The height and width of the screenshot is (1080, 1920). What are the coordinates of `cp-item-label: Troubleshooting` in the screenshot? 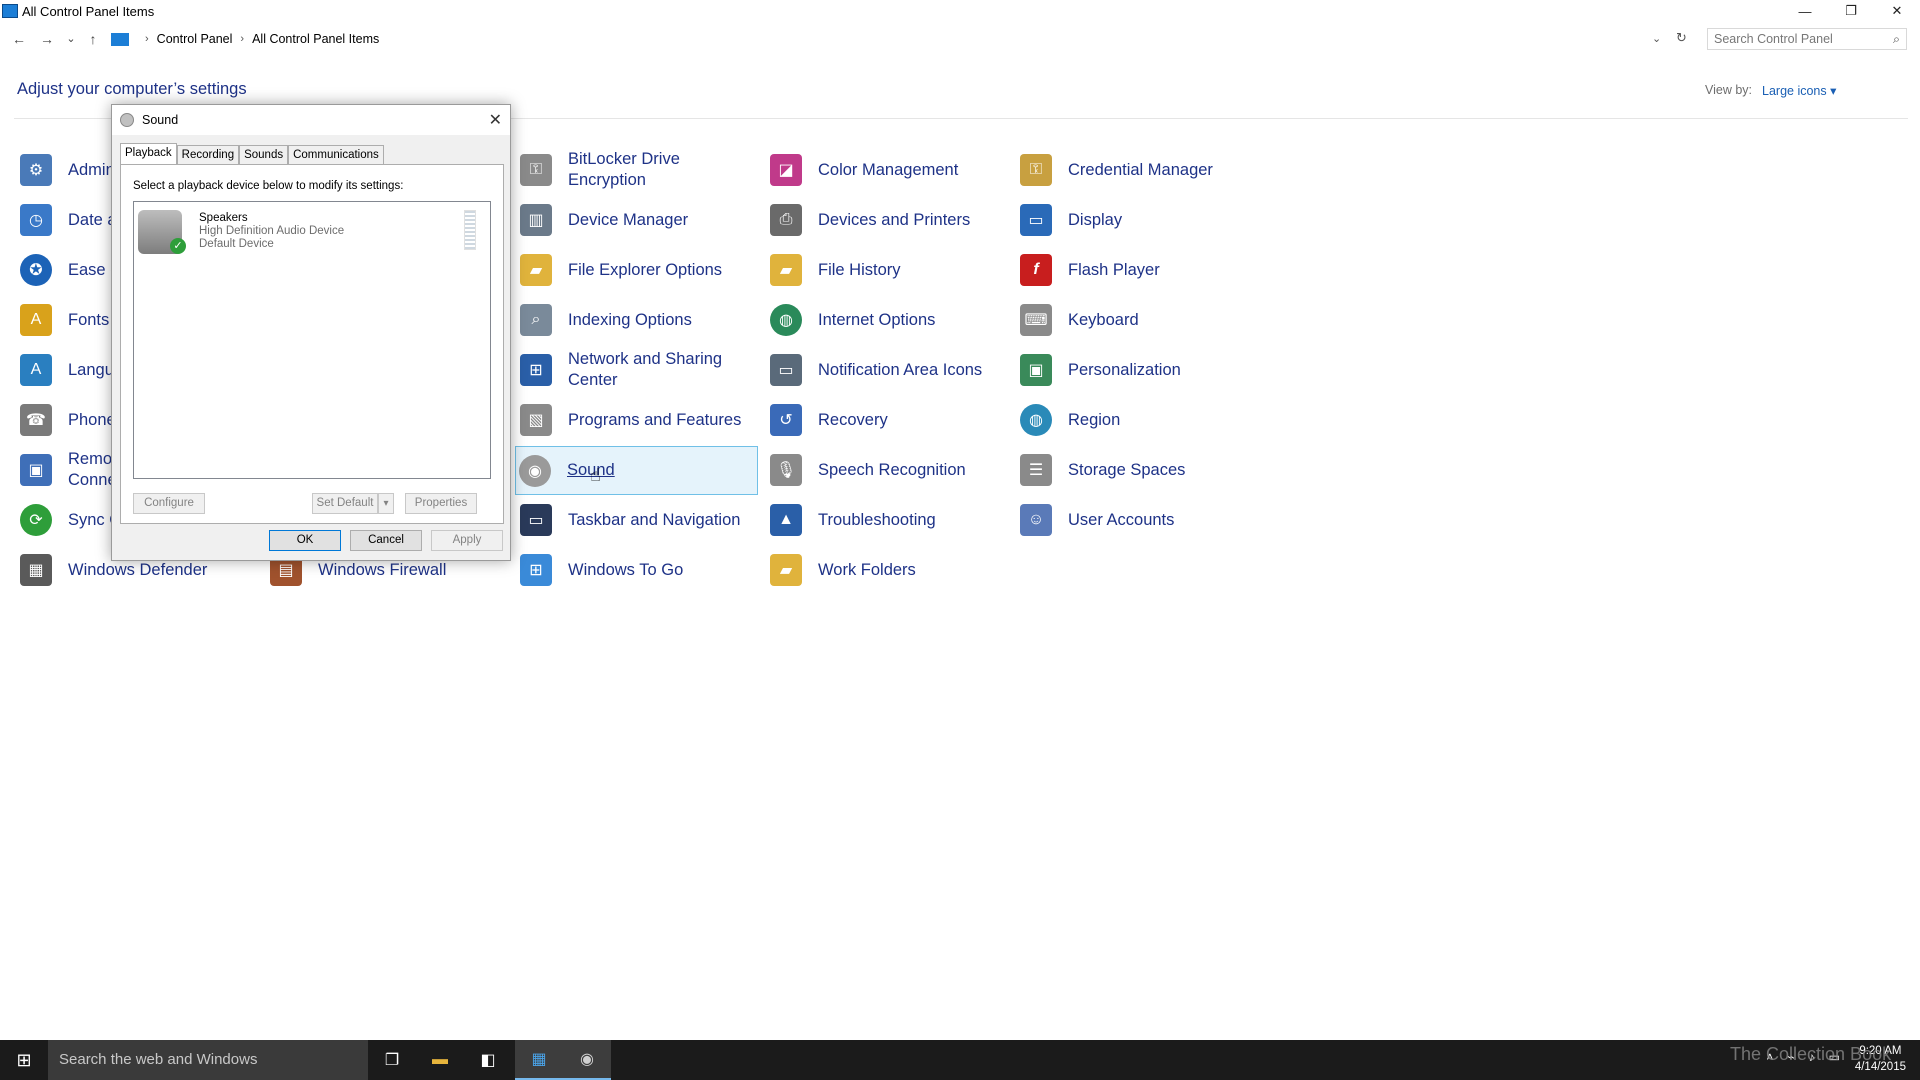 It's located at (877, 519).